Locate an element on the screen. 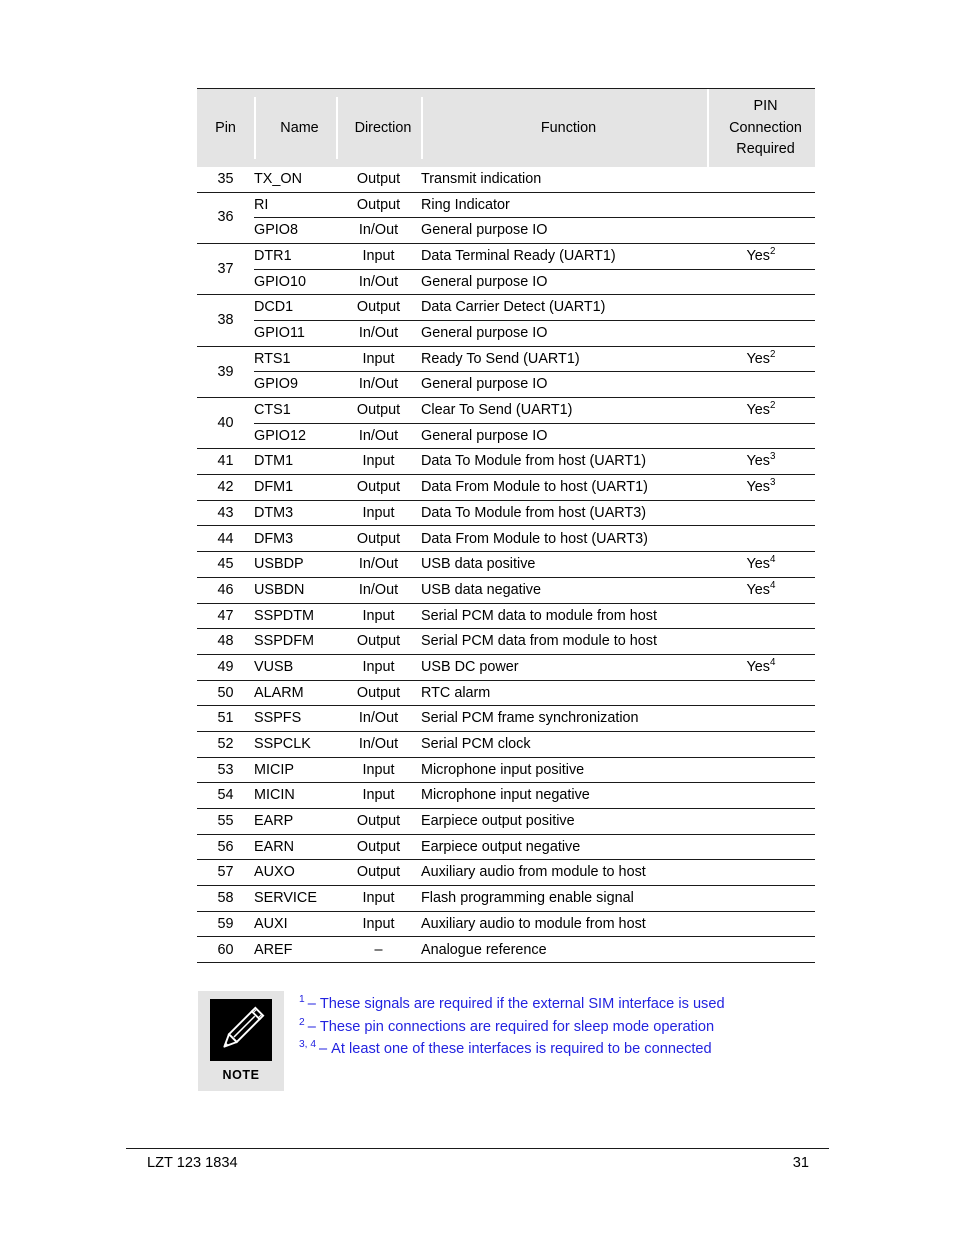 The height and width of the screenshot is (1235, 954). table-row: 36 RI Output Ring Indicator is located at coordinates (506, 218).